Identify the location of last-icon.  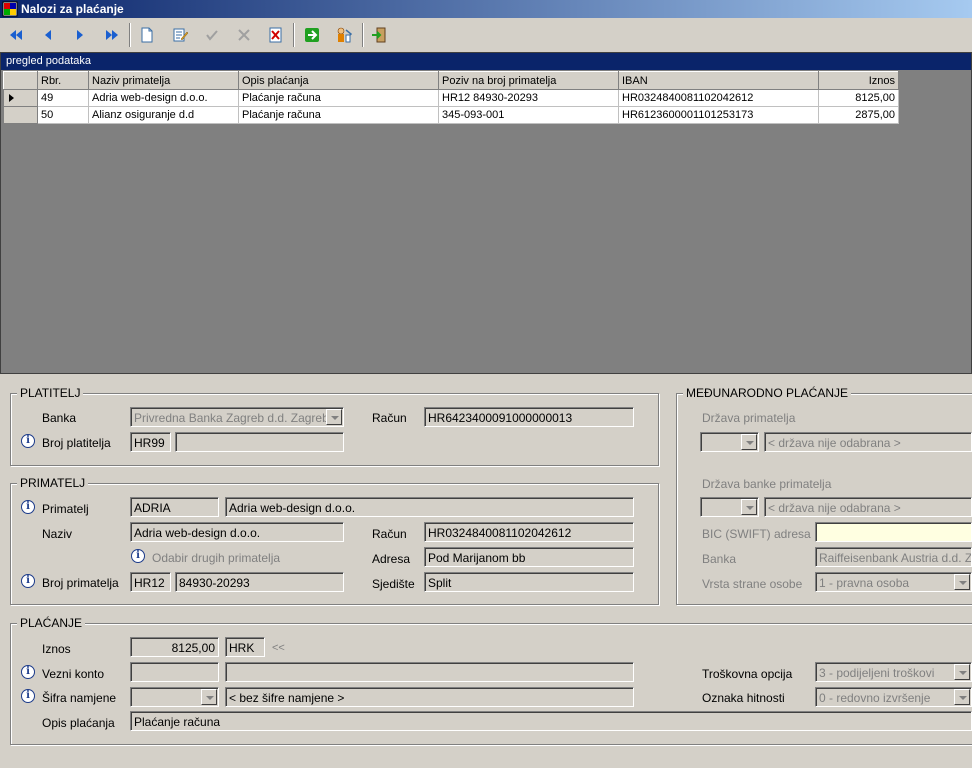
(112, 35).